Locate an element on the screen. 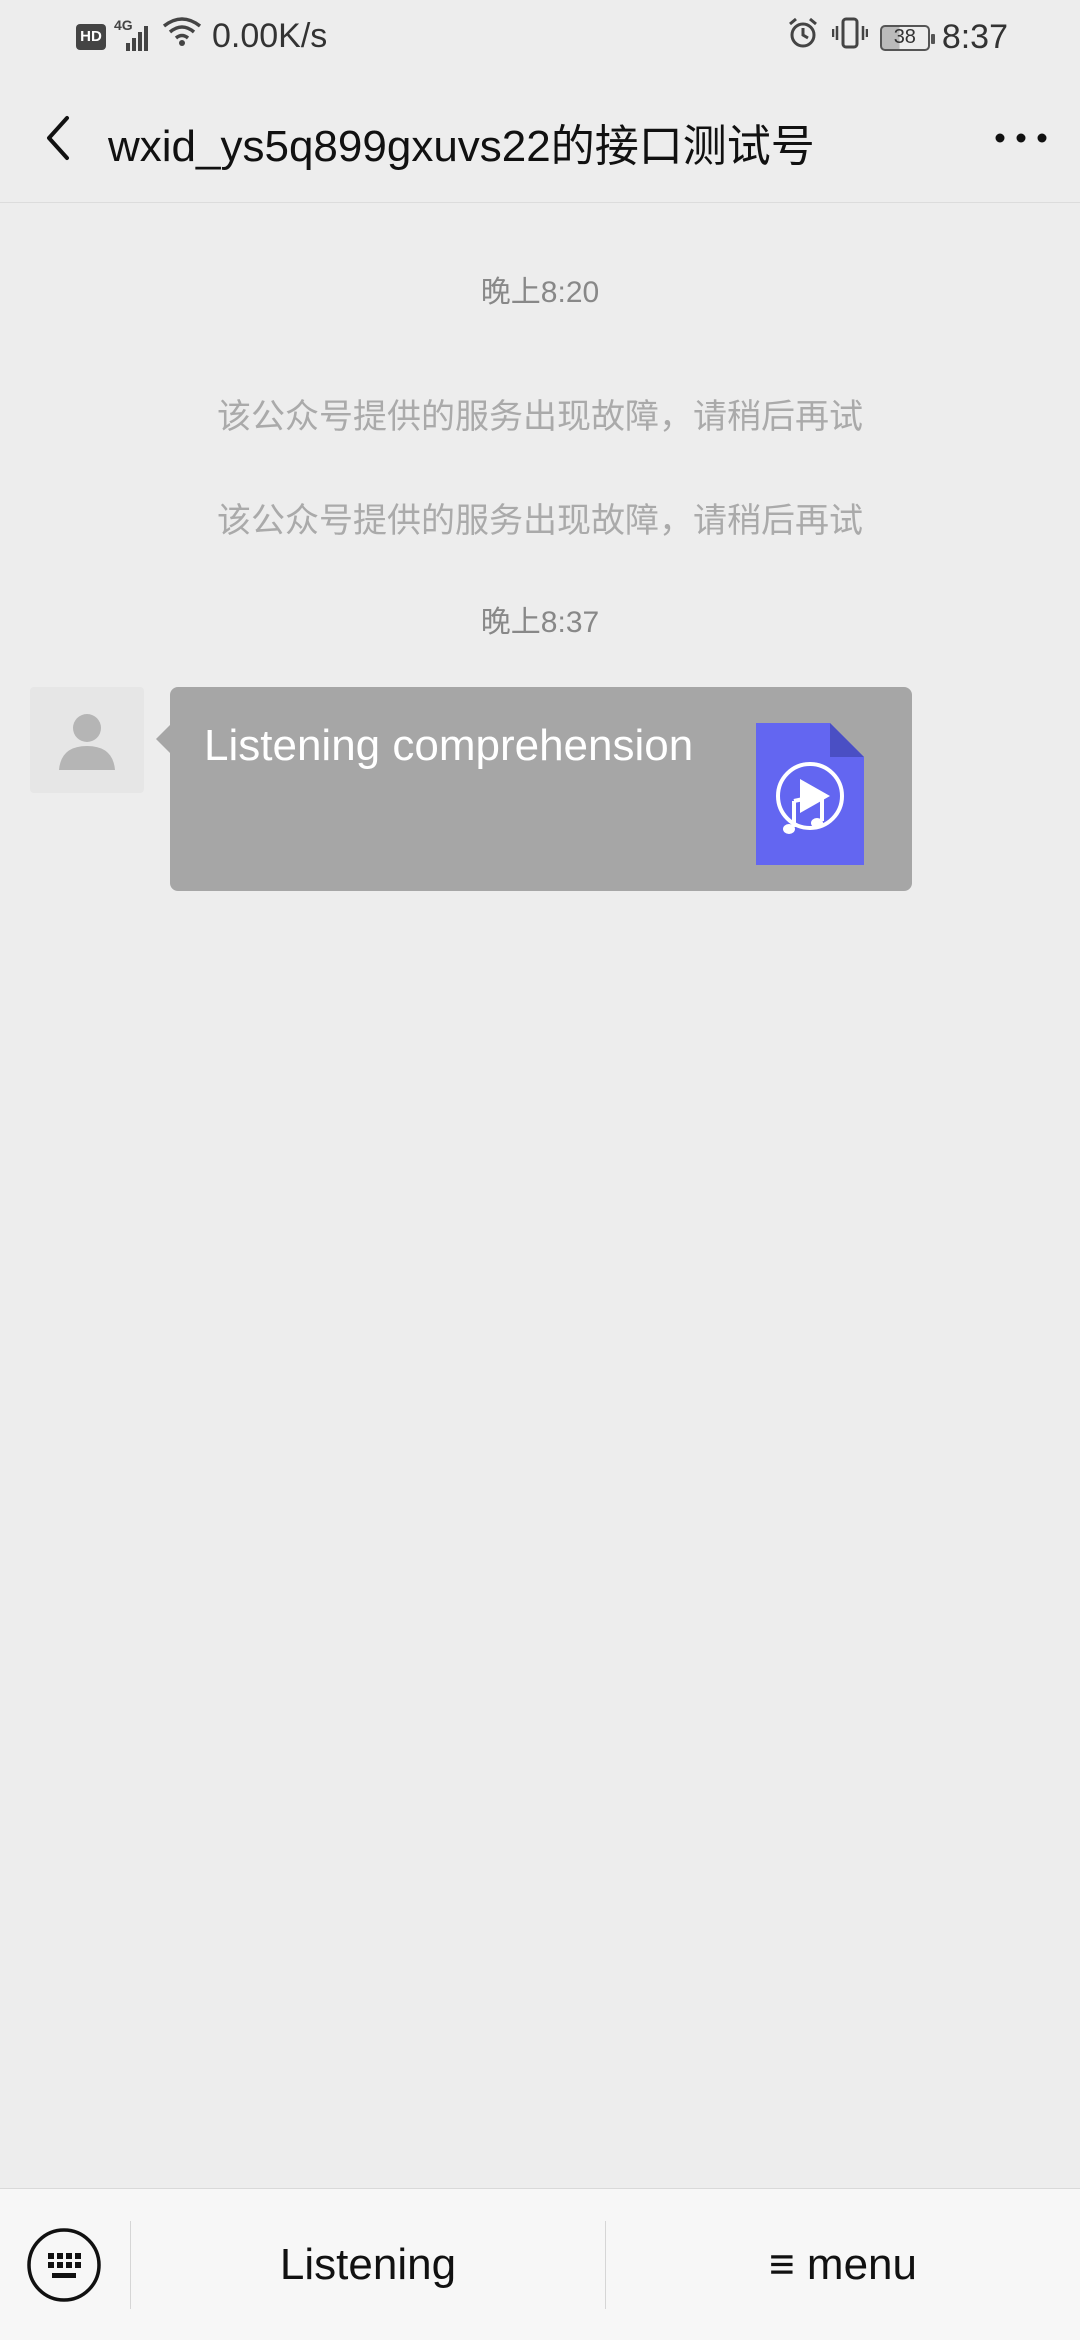 The width and height of the screenshot is (1080, 2340). menu-item-menu: ≡ menu is located at coordinates (843, 2264).